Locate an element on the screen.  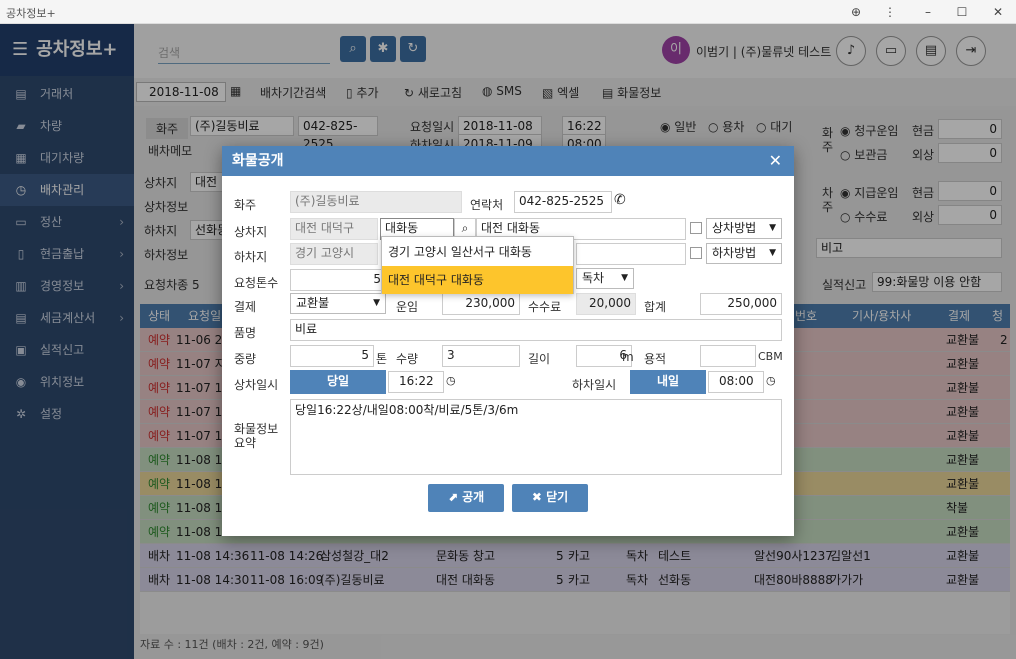
volume-field is located at coordinates (728, 356).